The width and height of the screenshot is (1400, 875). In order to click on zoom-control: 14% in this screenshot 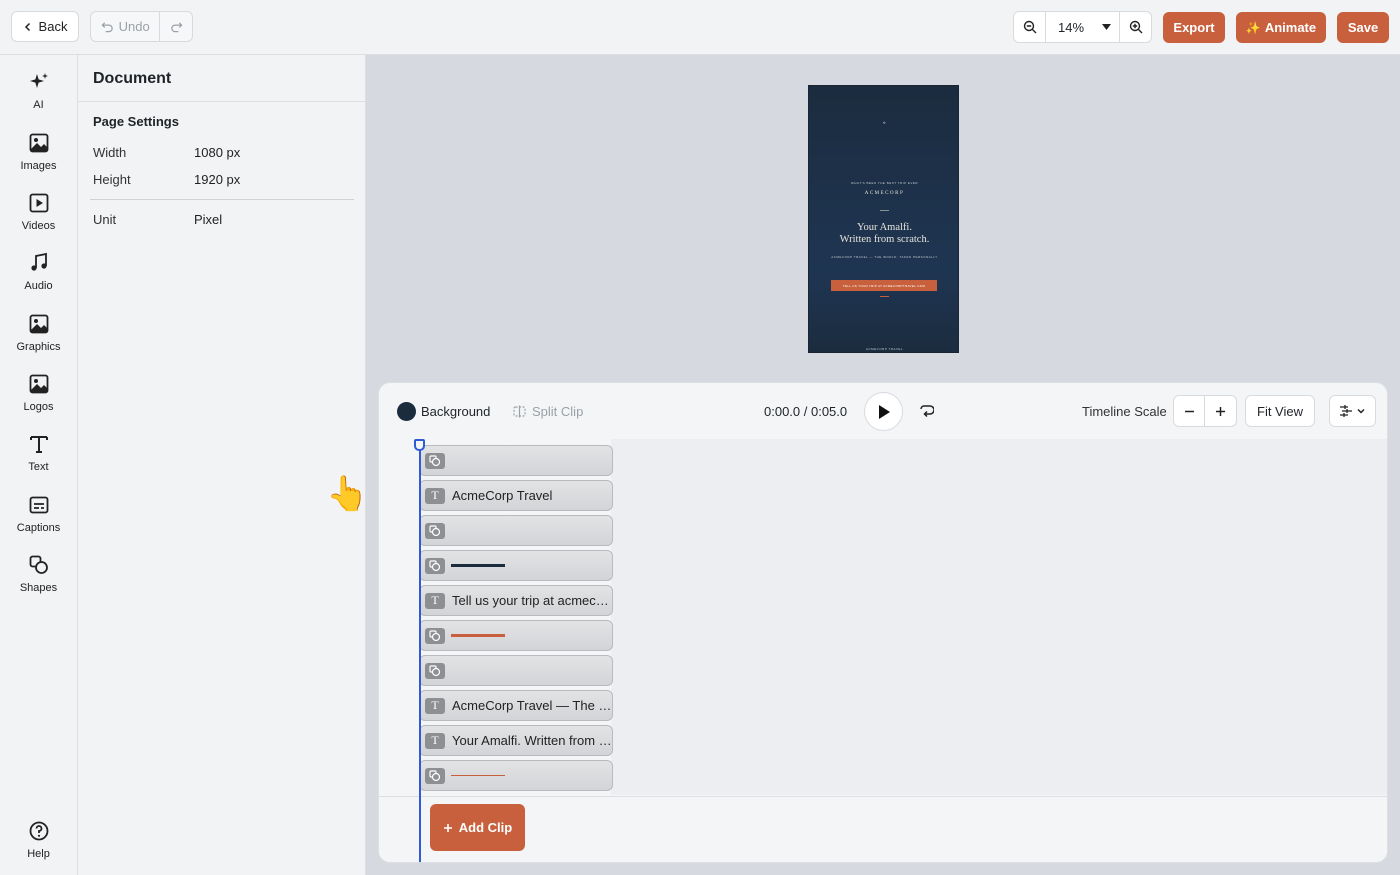, I will do `click(1082, 27)`.